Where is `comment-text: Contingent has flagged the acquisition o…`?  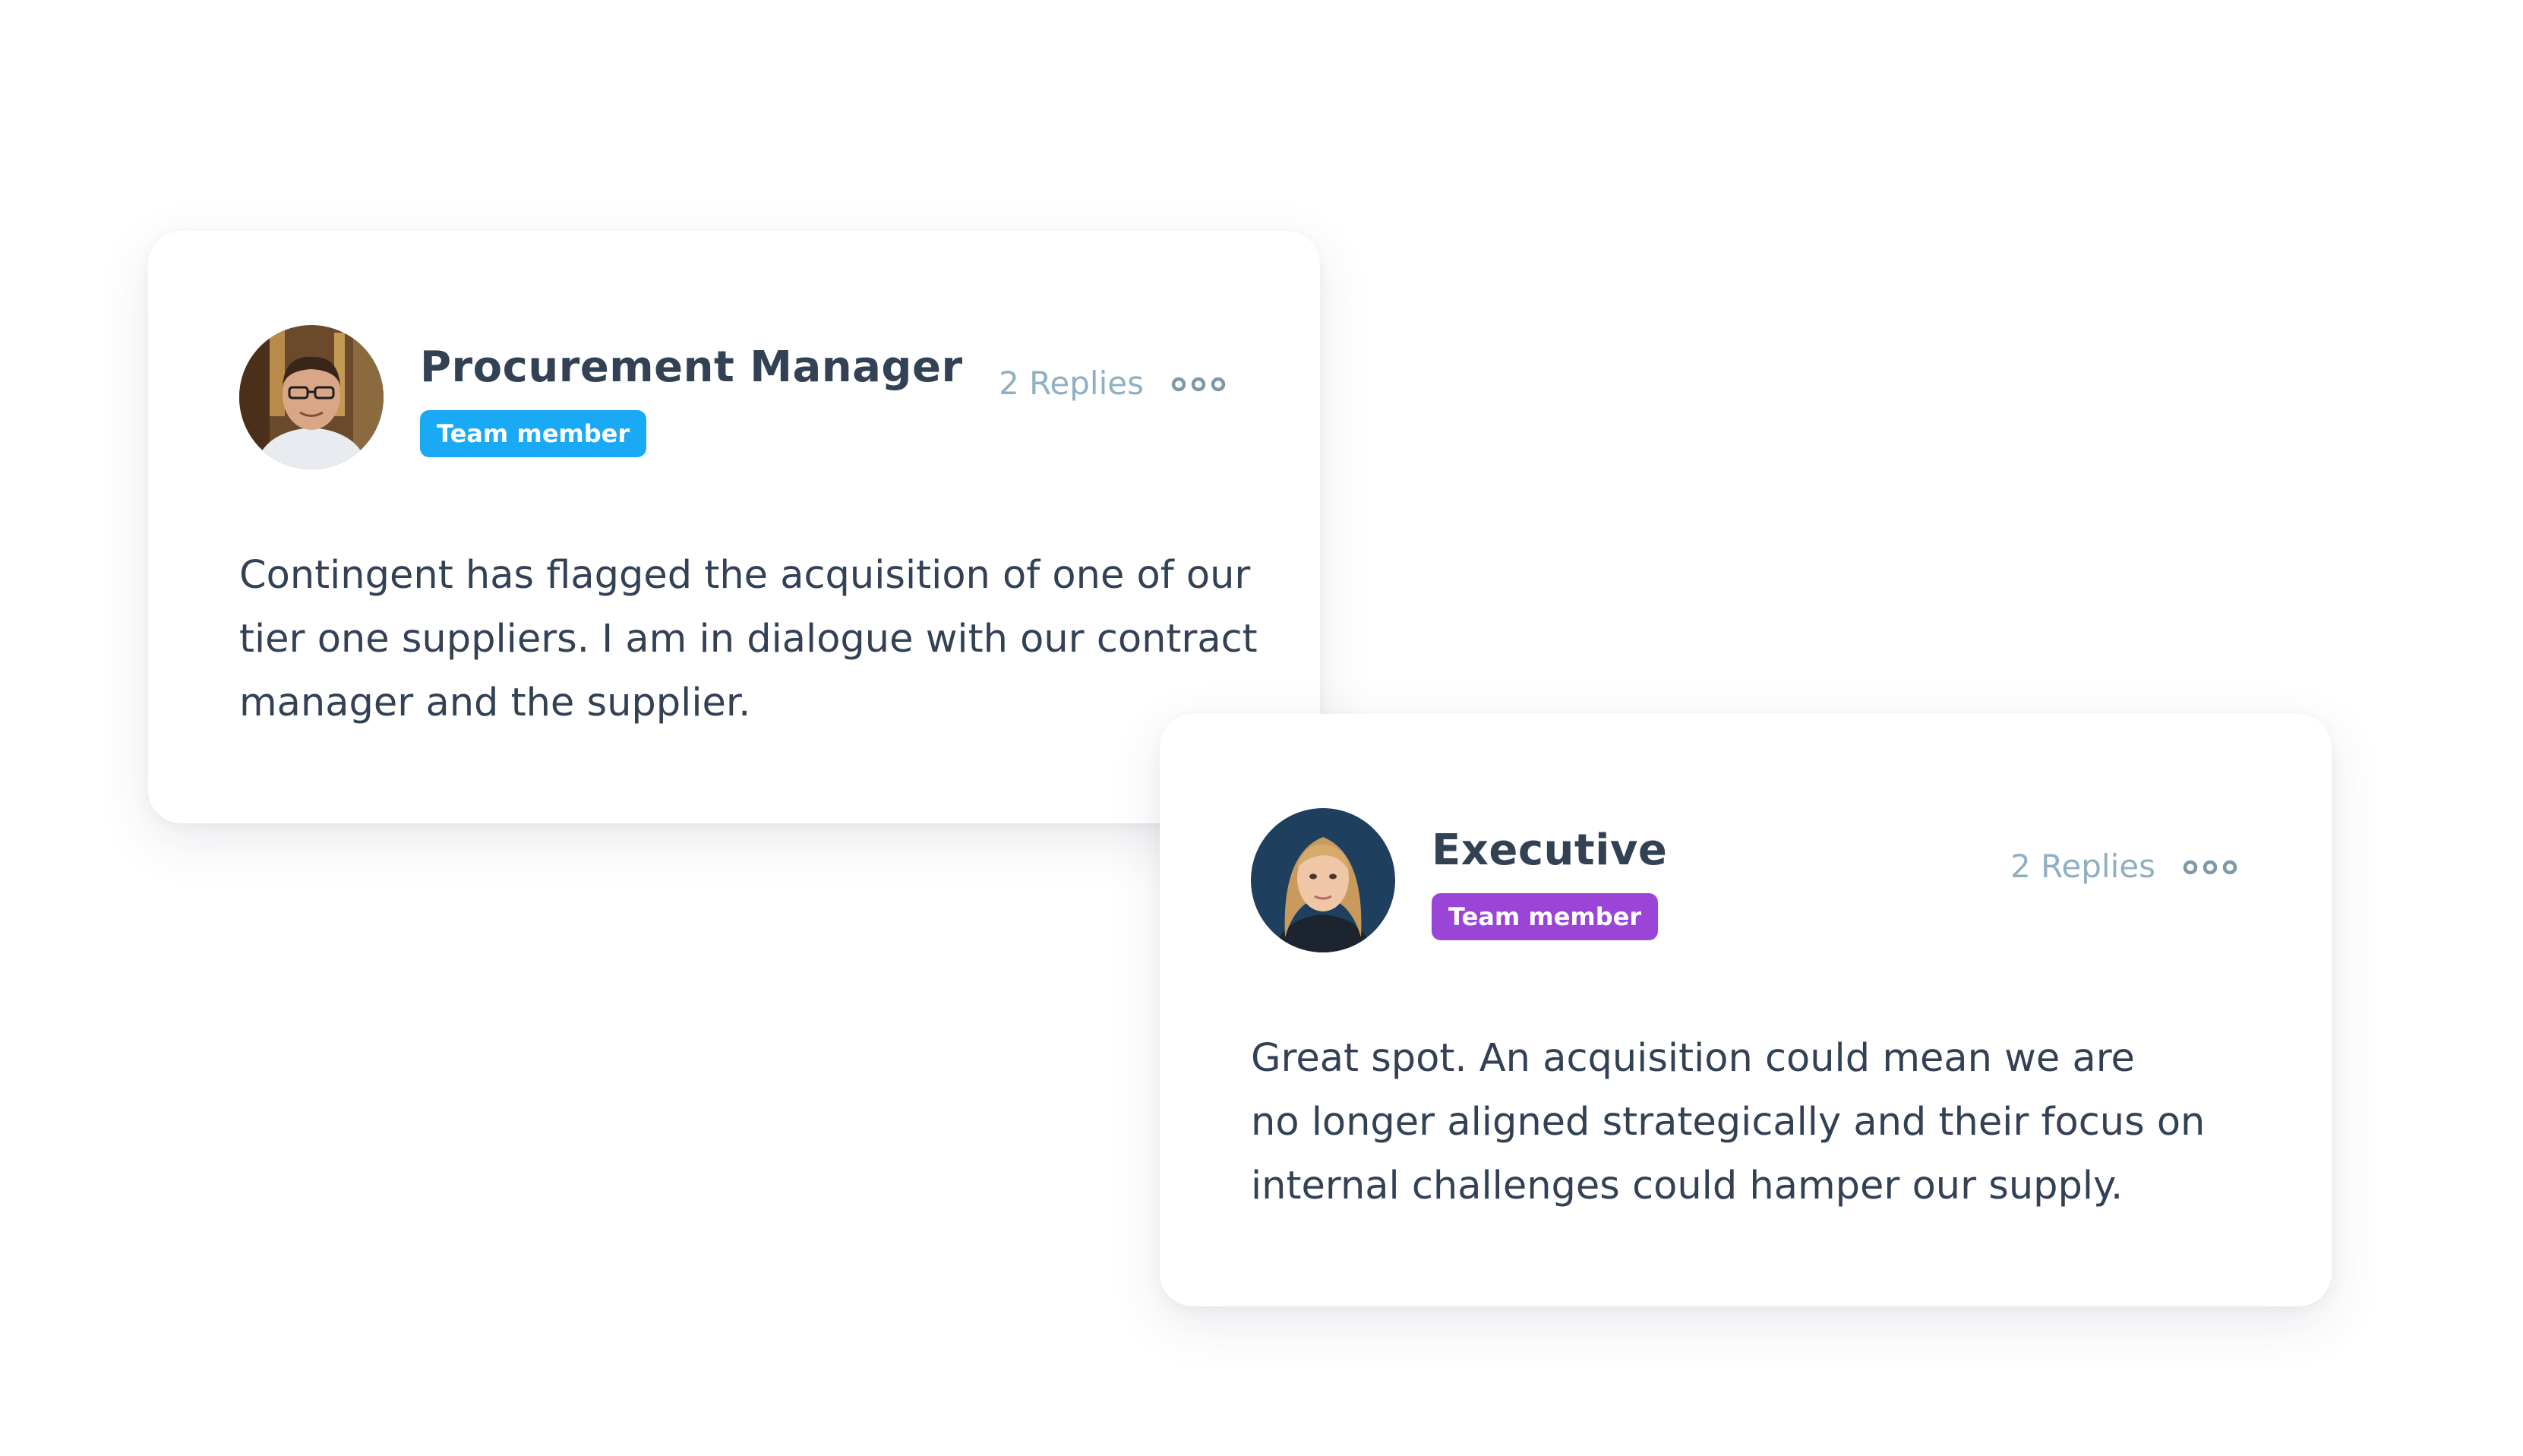
comment-text: Contingent has flagged the acquisition o… is located at coordinates (748, 639).